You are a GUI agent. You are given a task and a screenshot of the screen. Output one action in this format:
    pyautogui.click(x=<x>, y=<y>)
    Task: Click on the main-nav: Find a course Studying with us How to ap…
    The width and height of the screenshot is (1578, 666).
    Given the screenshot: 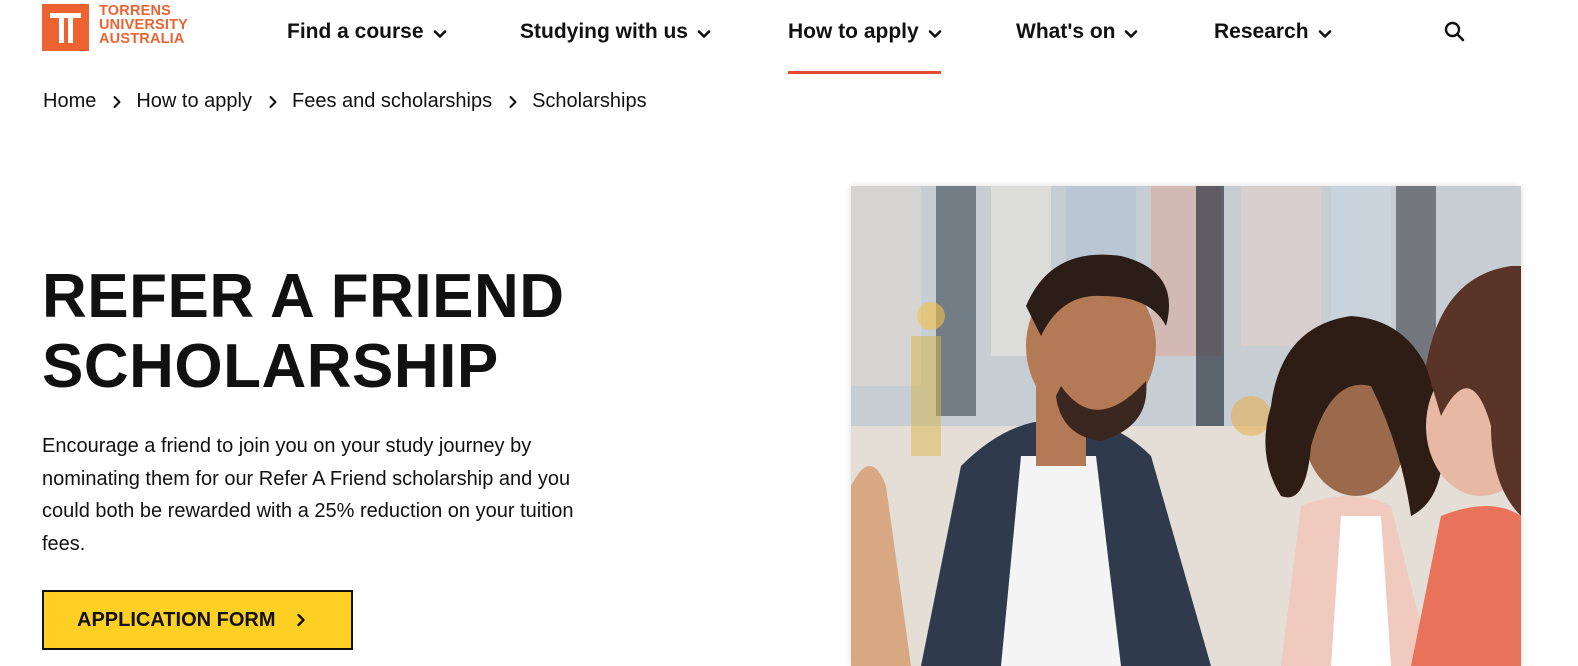 What is the action you would take?
    pyautogui.click(x=789, y=40)
    